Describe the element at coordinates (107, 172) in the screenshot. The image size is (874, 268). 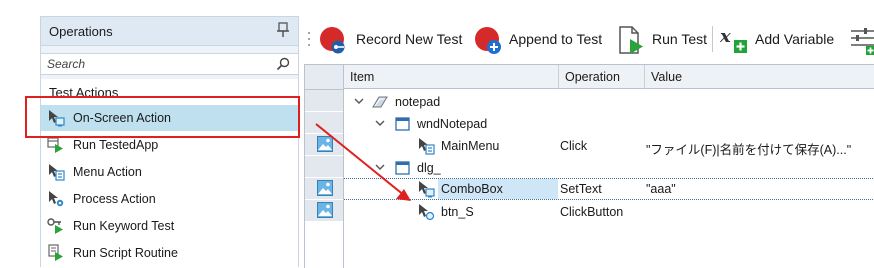
I see `operation-label: Menu Action` at that location.